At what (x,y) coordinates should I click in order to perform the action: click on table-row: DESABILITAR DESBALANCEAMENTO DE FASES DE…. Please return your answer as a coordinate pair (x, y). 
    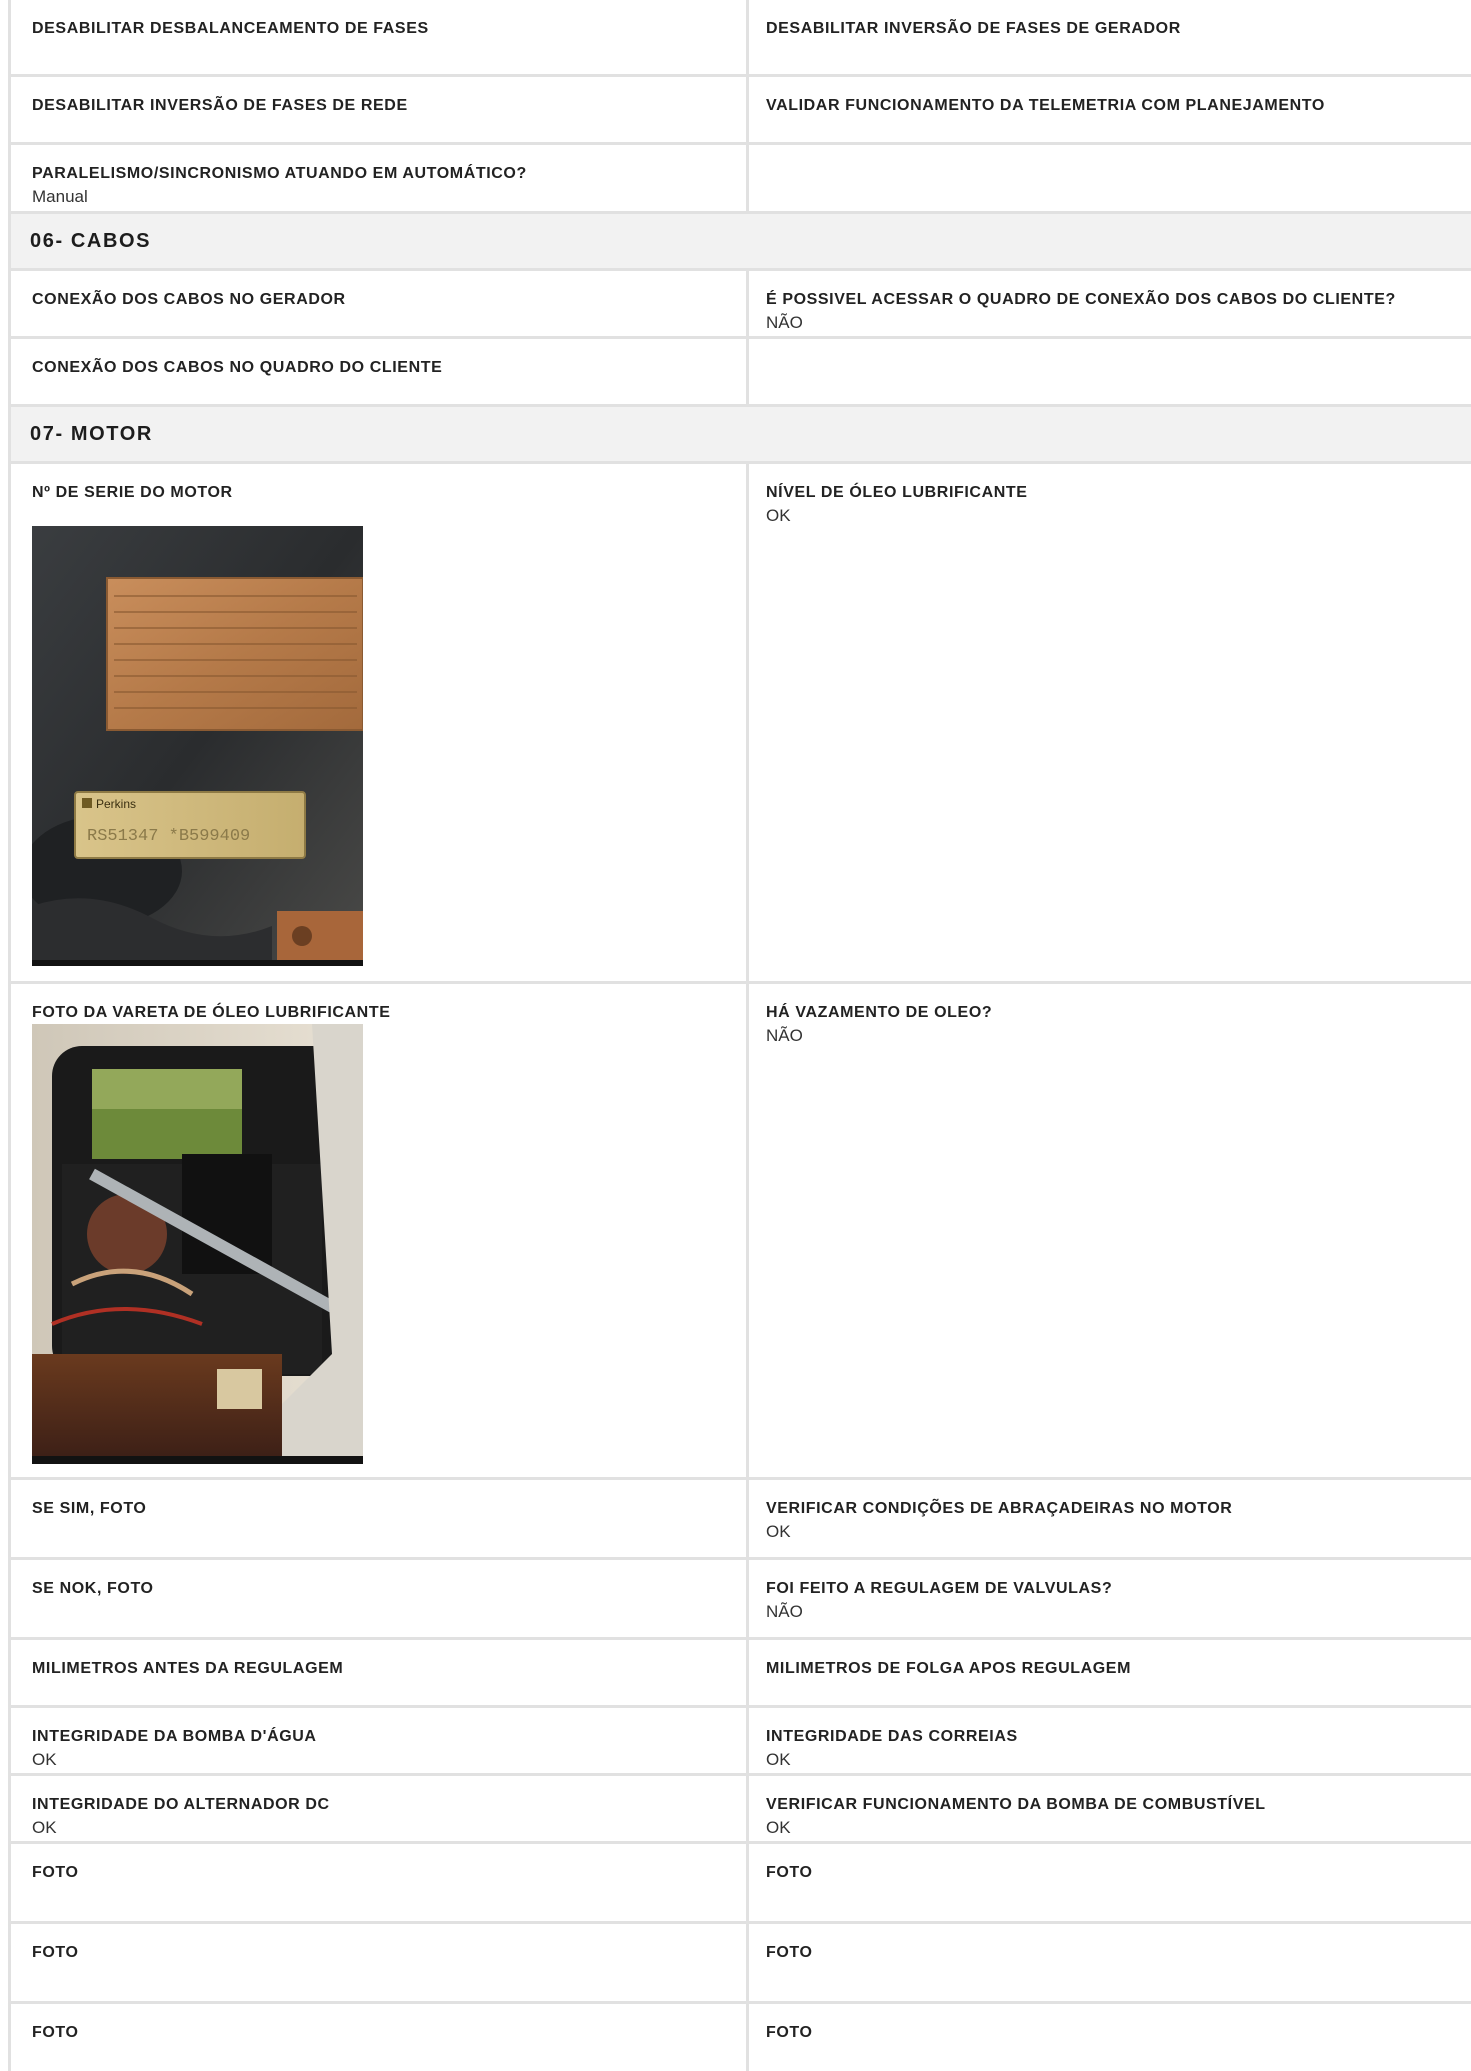
    Looking at the image, I should click on (741, 38).